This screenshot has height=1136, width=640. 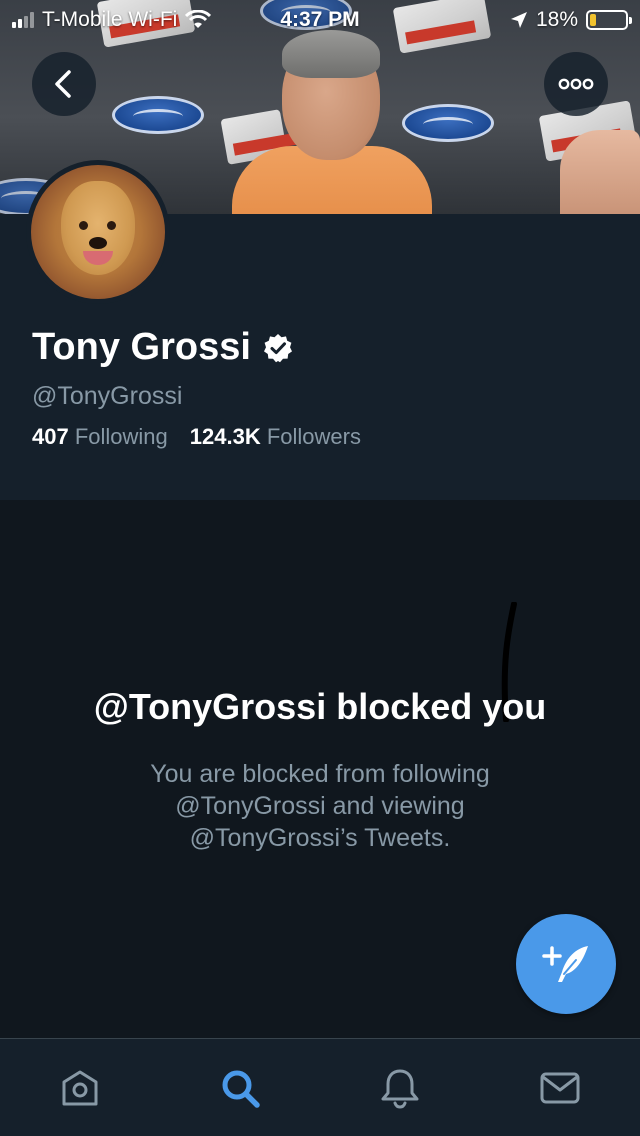 I want to click on ellipsis-icon, so click(x=576, y=84).